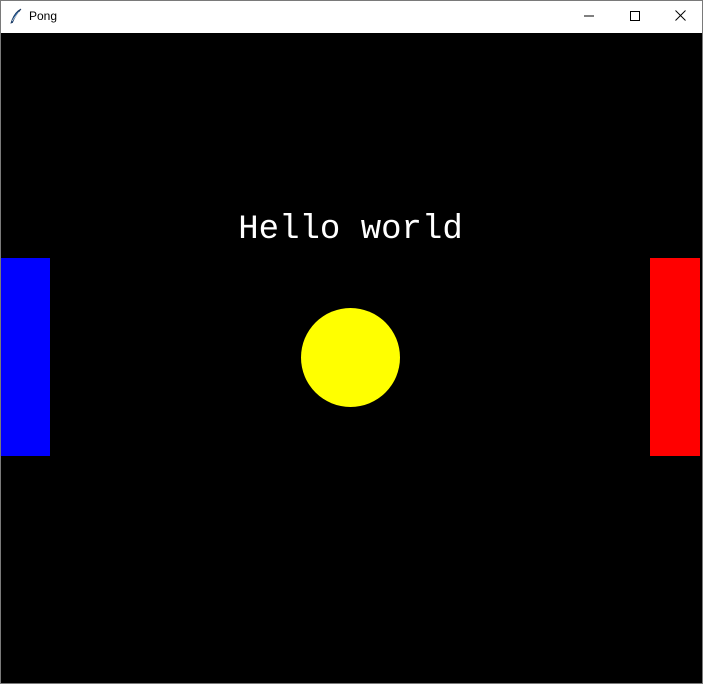 This screenshot has height=684, width=703. I want to click on hello-text: Hello world, so click(350, 230).